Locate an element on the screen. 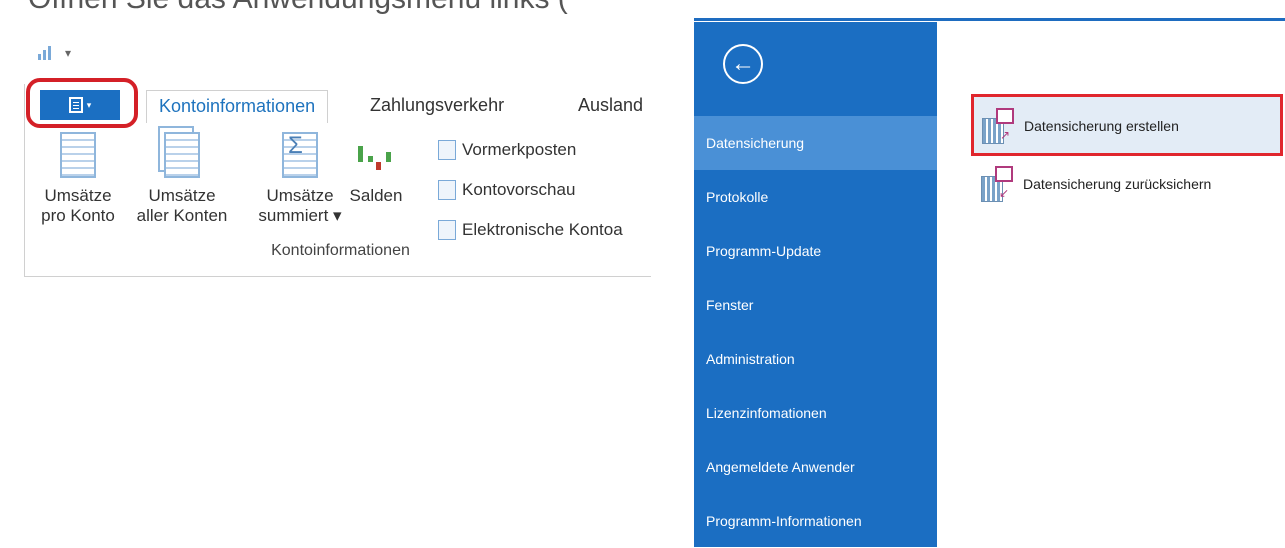 The width and height of the screenshot is (1285, 548). nav-programm-informationen: Programm-Informationen is located at coordinates (815, 521).